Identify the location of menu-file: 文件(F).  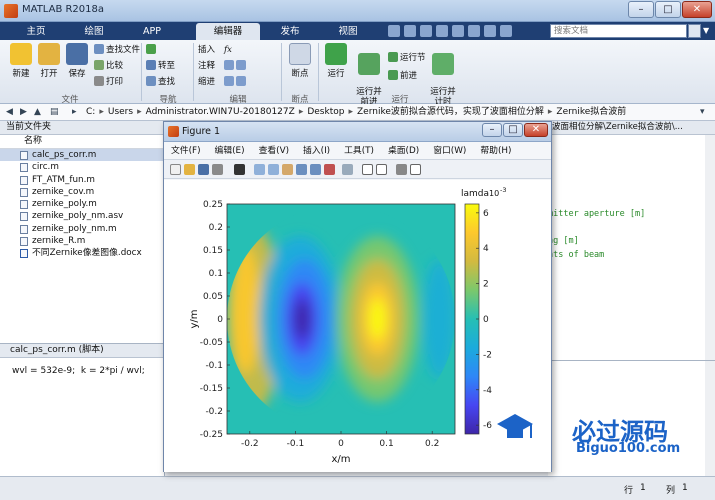
(186, 151).